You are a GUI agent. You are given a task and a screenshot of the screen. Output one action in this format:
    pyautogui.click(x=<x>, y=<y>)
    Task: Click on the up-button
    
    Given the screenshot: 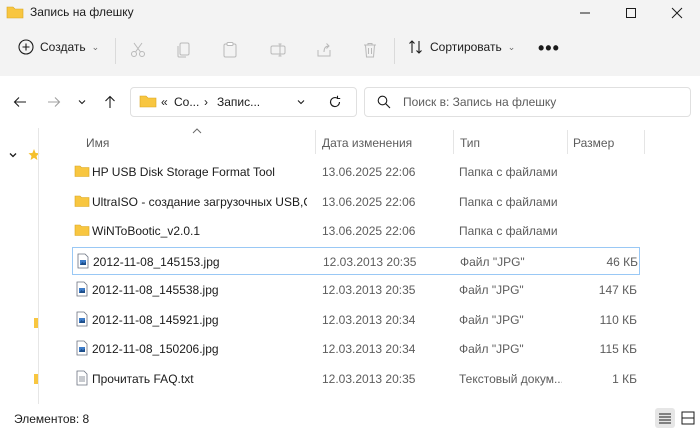 What is the action you would take?
    pyautogui.click(x=110, y=102)
    